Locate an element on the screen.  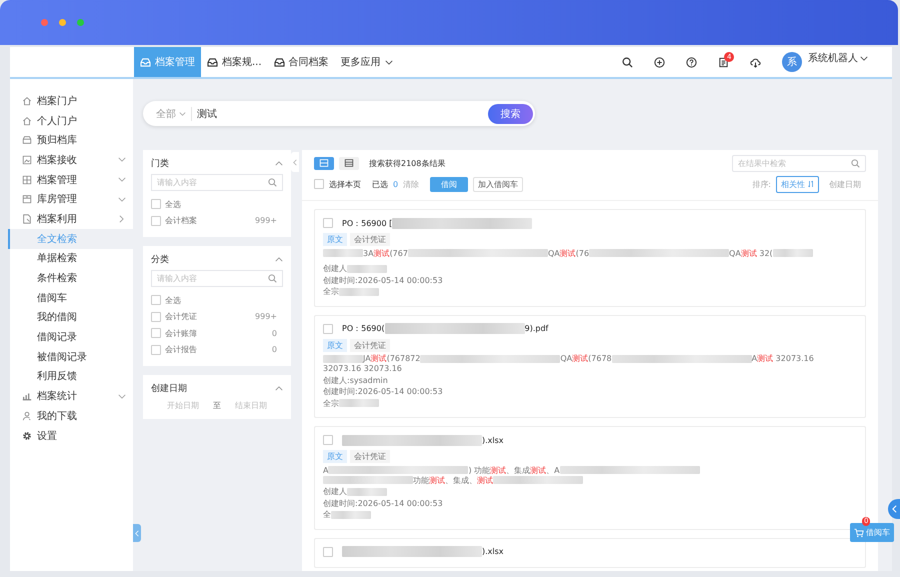
user-icon is located at coordinates (27, 415).